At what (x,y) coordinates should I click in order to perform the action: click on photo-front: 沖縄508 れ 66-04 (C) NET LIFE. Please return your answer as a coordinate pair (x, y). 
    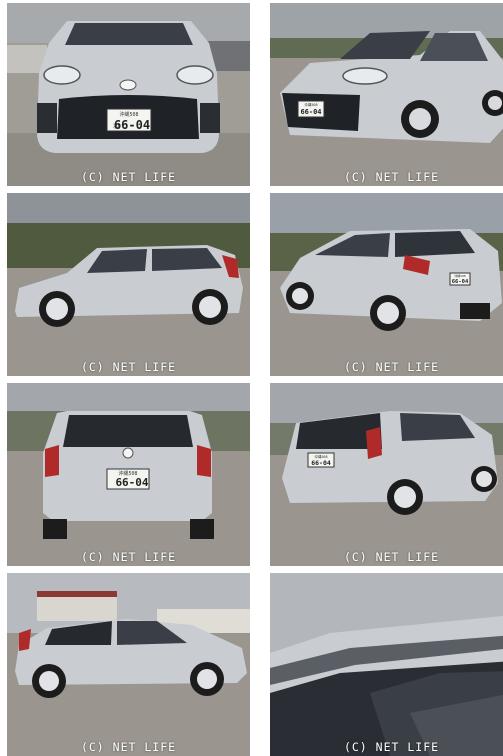
    Looking at the image, I should click on (128, 94).